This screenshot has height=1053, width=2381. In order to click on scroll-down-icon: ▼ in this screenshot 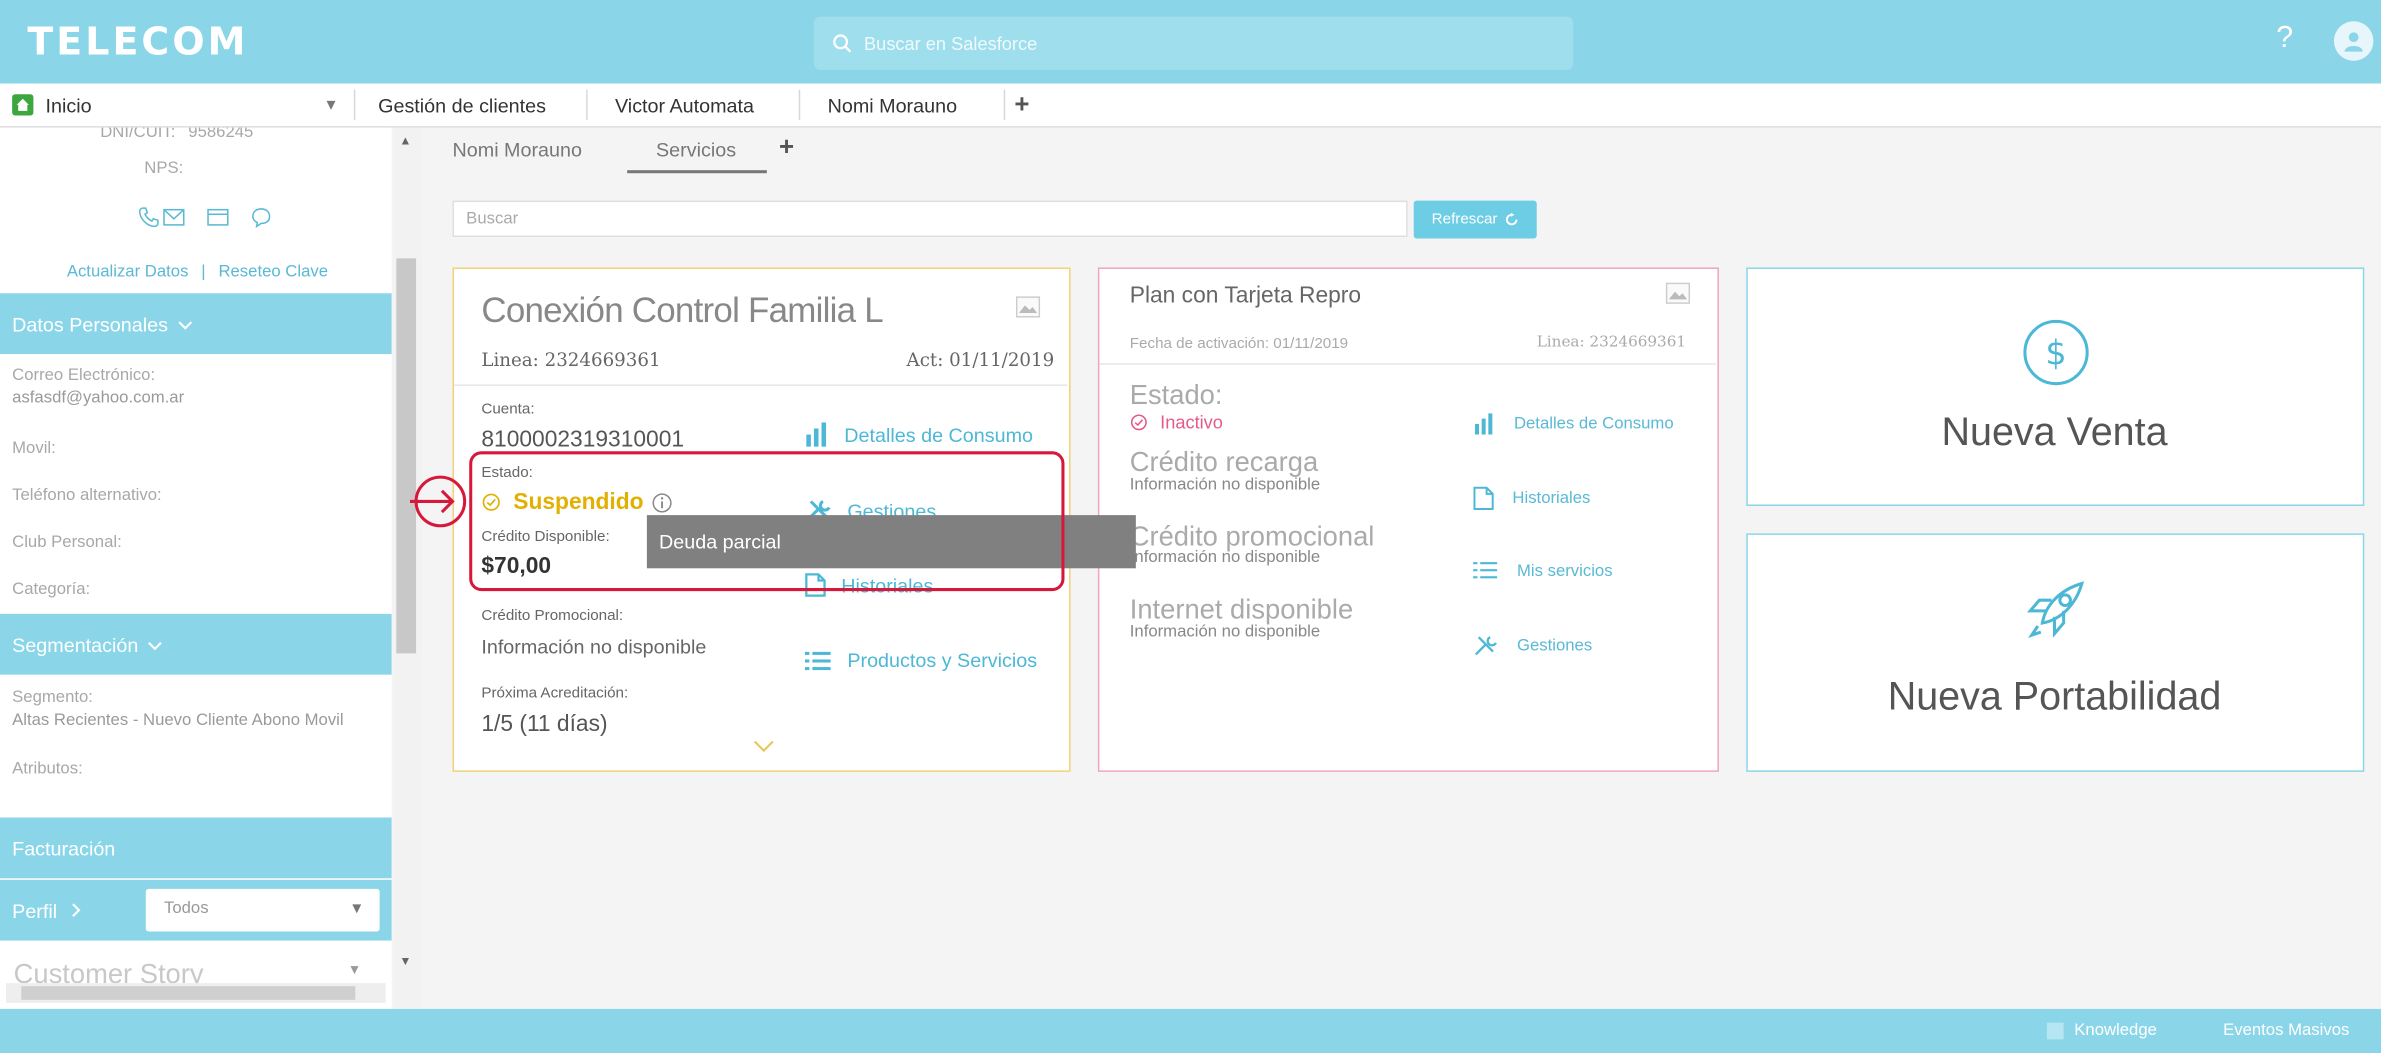, I will do `click(405, 961)`.